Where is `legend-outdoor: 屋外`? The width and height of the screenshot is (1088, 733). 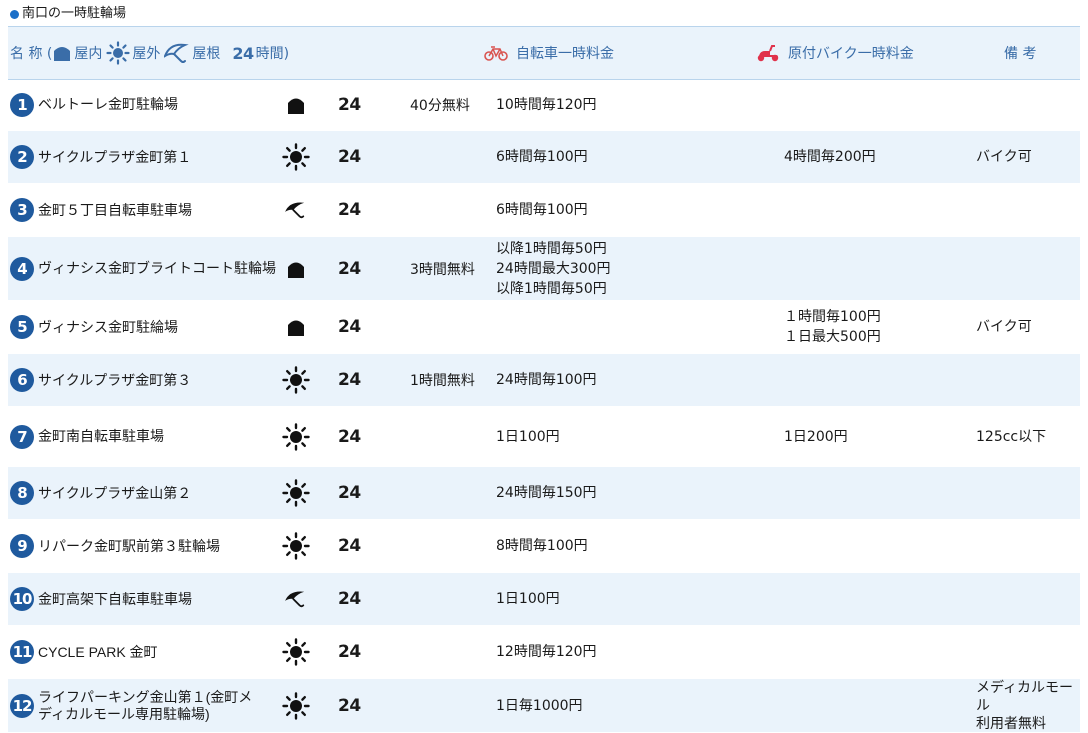
legend-outdoor: 屋外 is located at coordinates (133, 53).